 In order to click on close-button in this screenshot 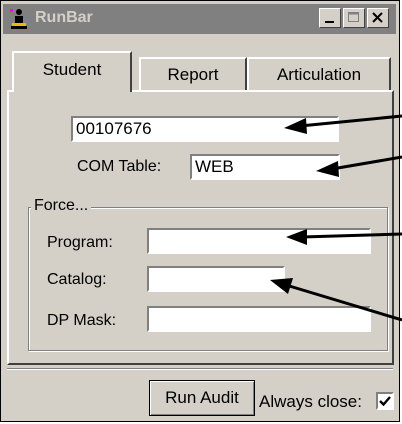, I will do `click(378, 18)`.